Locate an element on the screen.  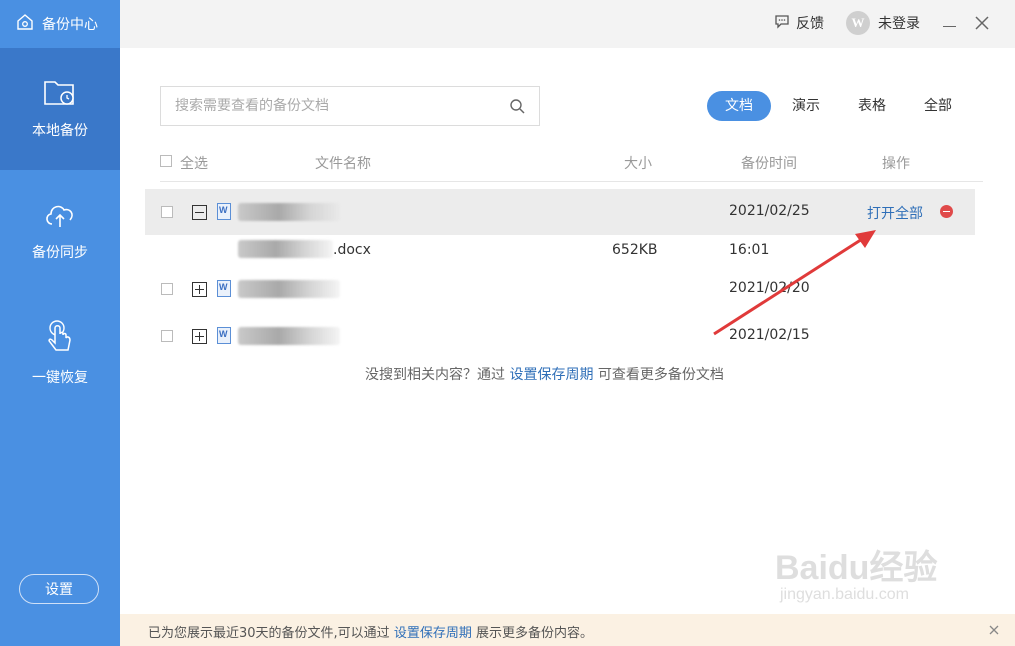
close-button is located at coordinates (982, 23).